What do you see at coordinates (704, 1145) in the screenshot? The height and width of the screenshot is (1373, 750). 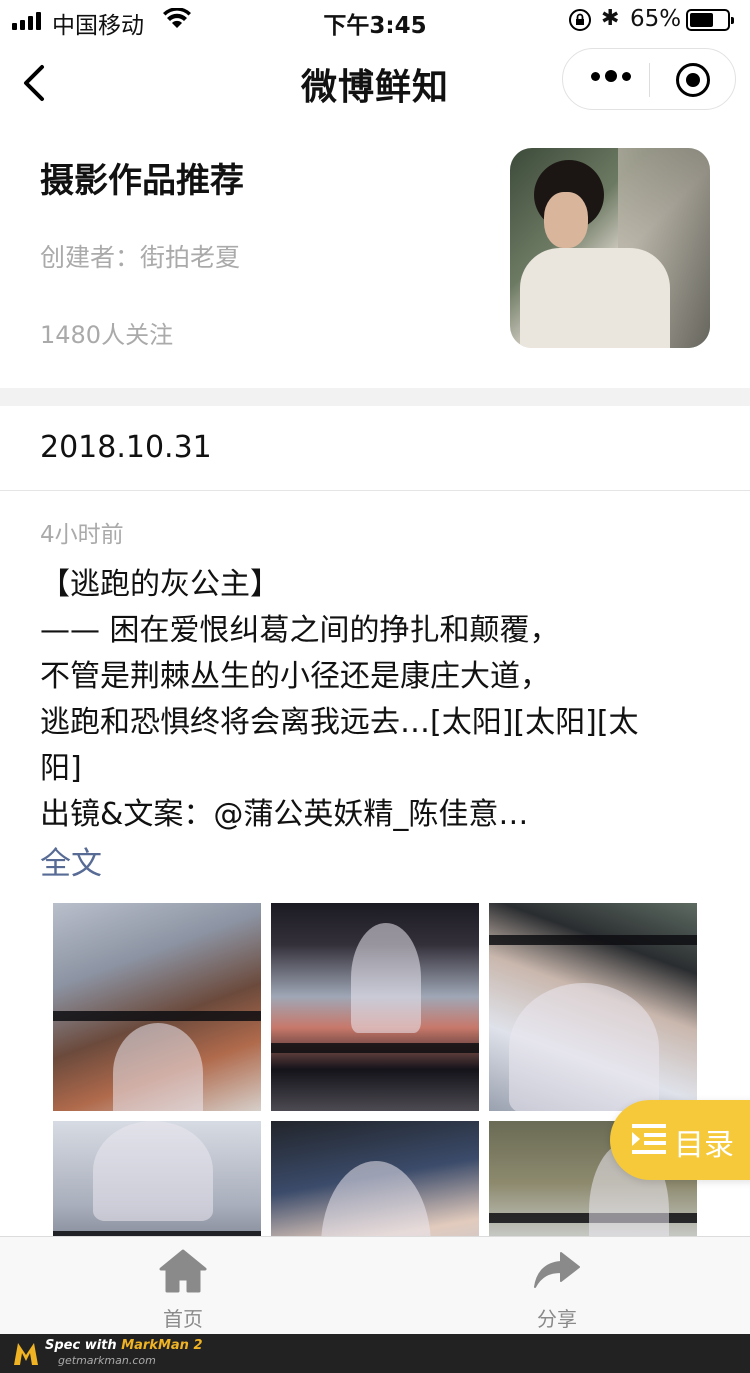 I see `catalog-label: 目录` at bounding box center [704, 1145].